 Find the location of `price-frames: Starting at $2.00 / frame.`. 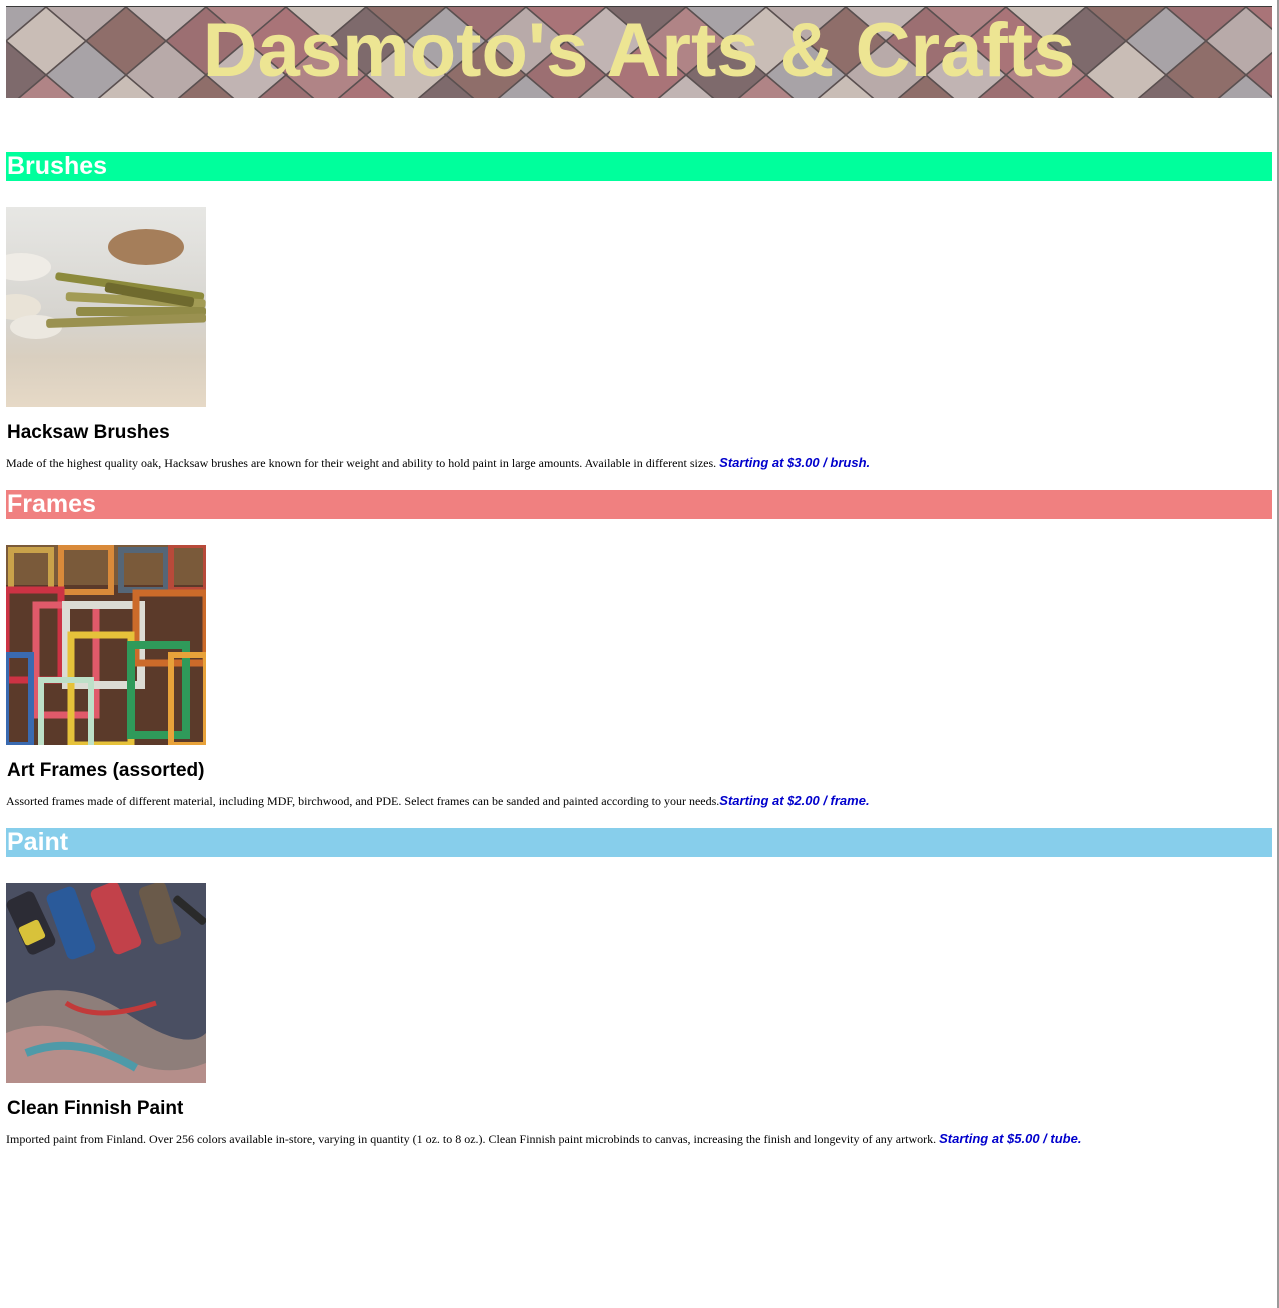

price-frames: Starting at $2.00 / frame. is located at coordinates (794, 800).